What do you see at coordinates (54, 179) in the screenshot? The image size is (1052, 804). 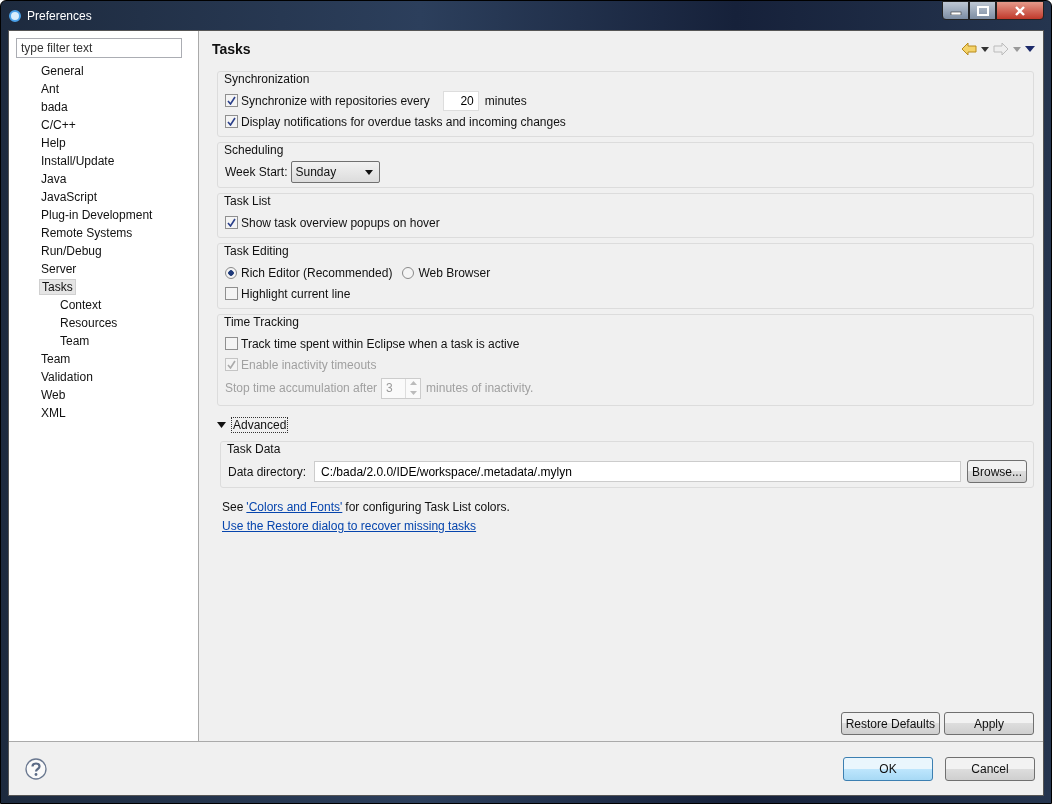 I see `tree-item: Java` at bounding box center [54, 179].